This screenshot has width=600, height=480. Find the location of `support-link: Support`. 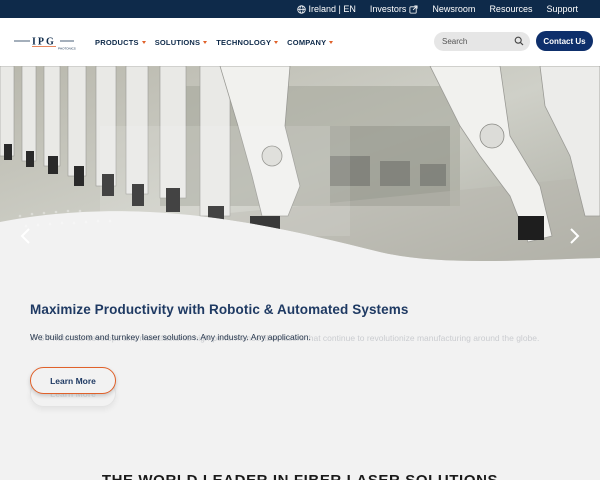

support-link: Support is located at coordinates (562, 9).